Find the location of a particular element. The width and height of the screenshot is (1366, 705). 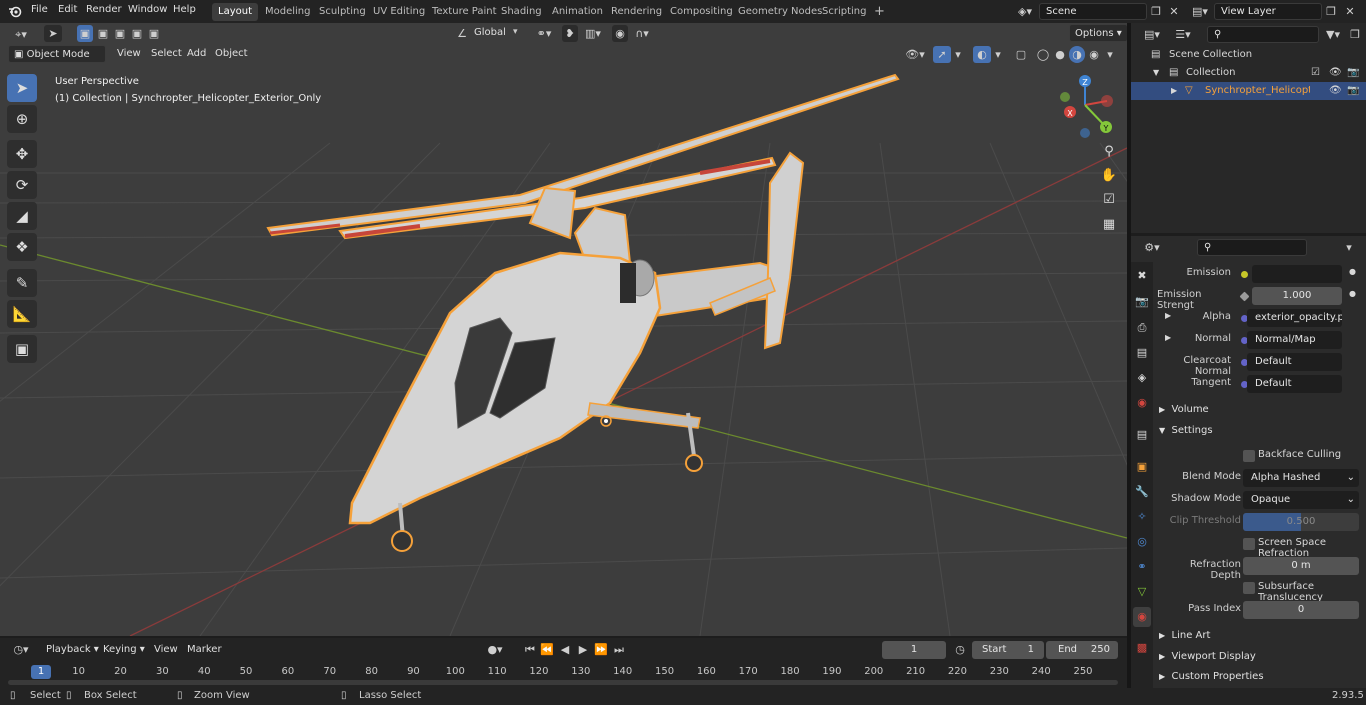

blend-mode-dropdown: Alpha Hashed ⌄ is located at coordinates (1301, 478).